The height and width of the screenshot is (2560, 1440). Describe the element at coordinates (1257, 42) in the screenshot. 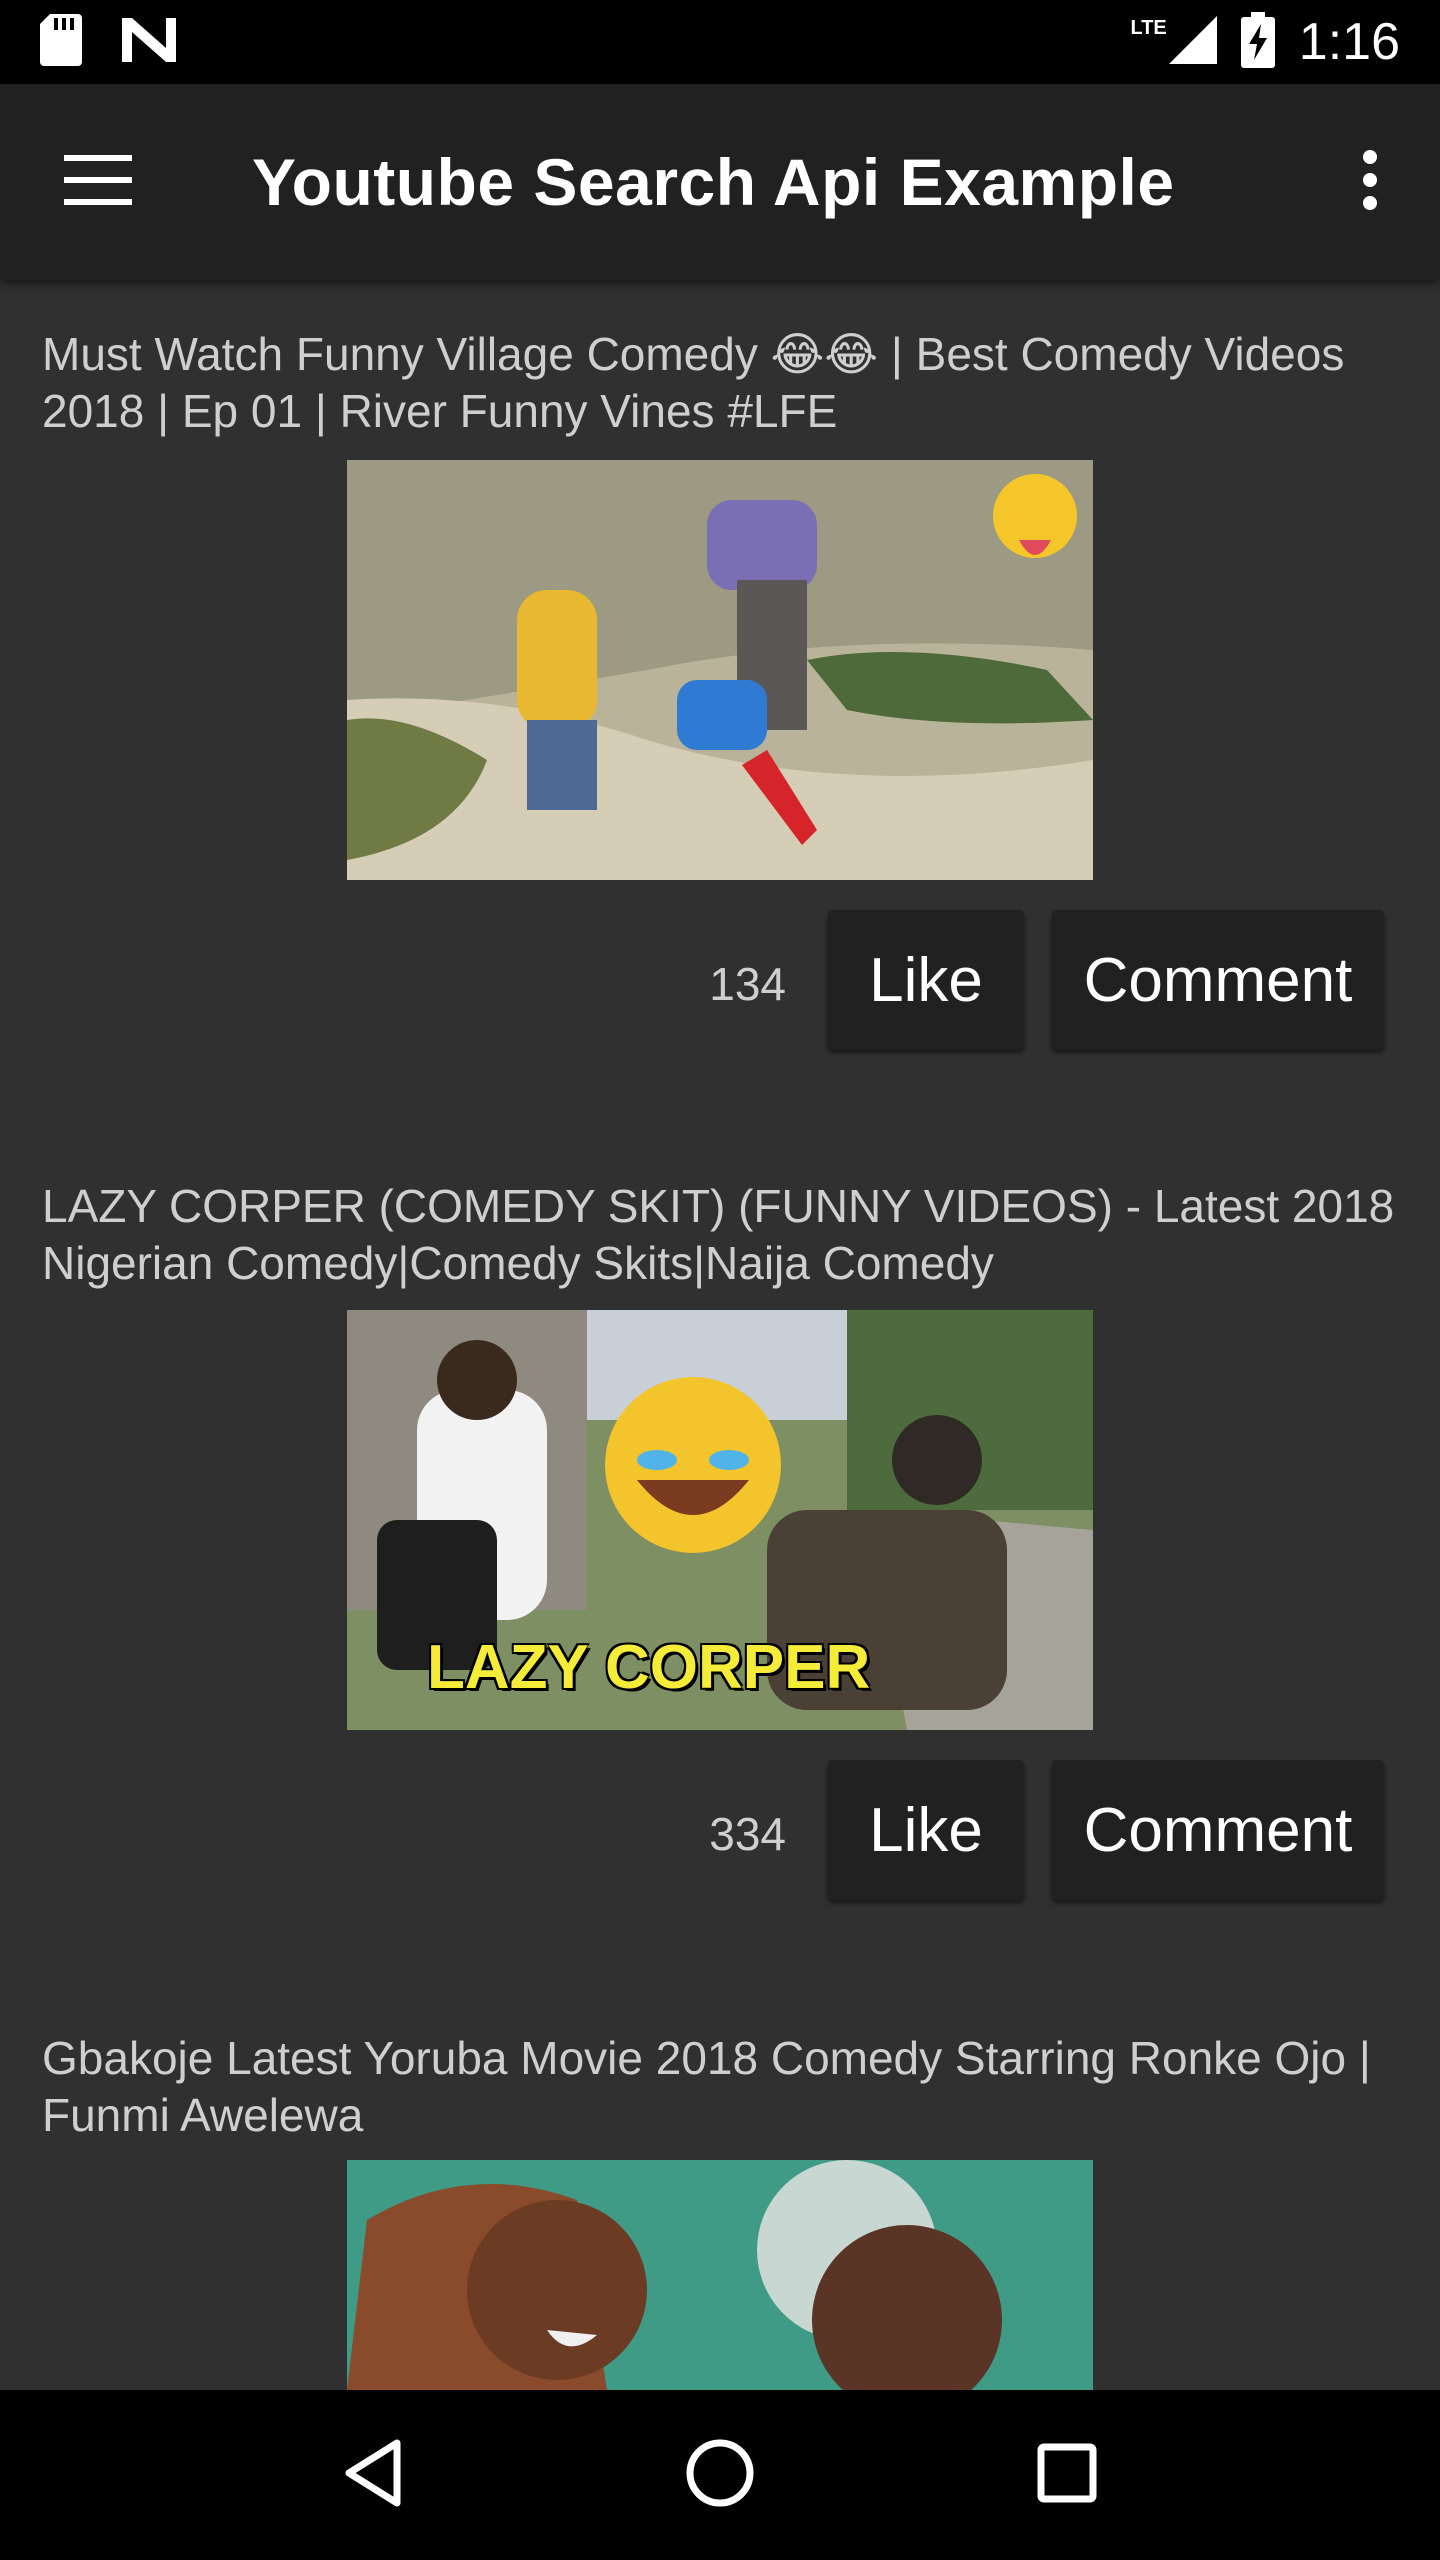

I see `battery-charging-icon` at that location.